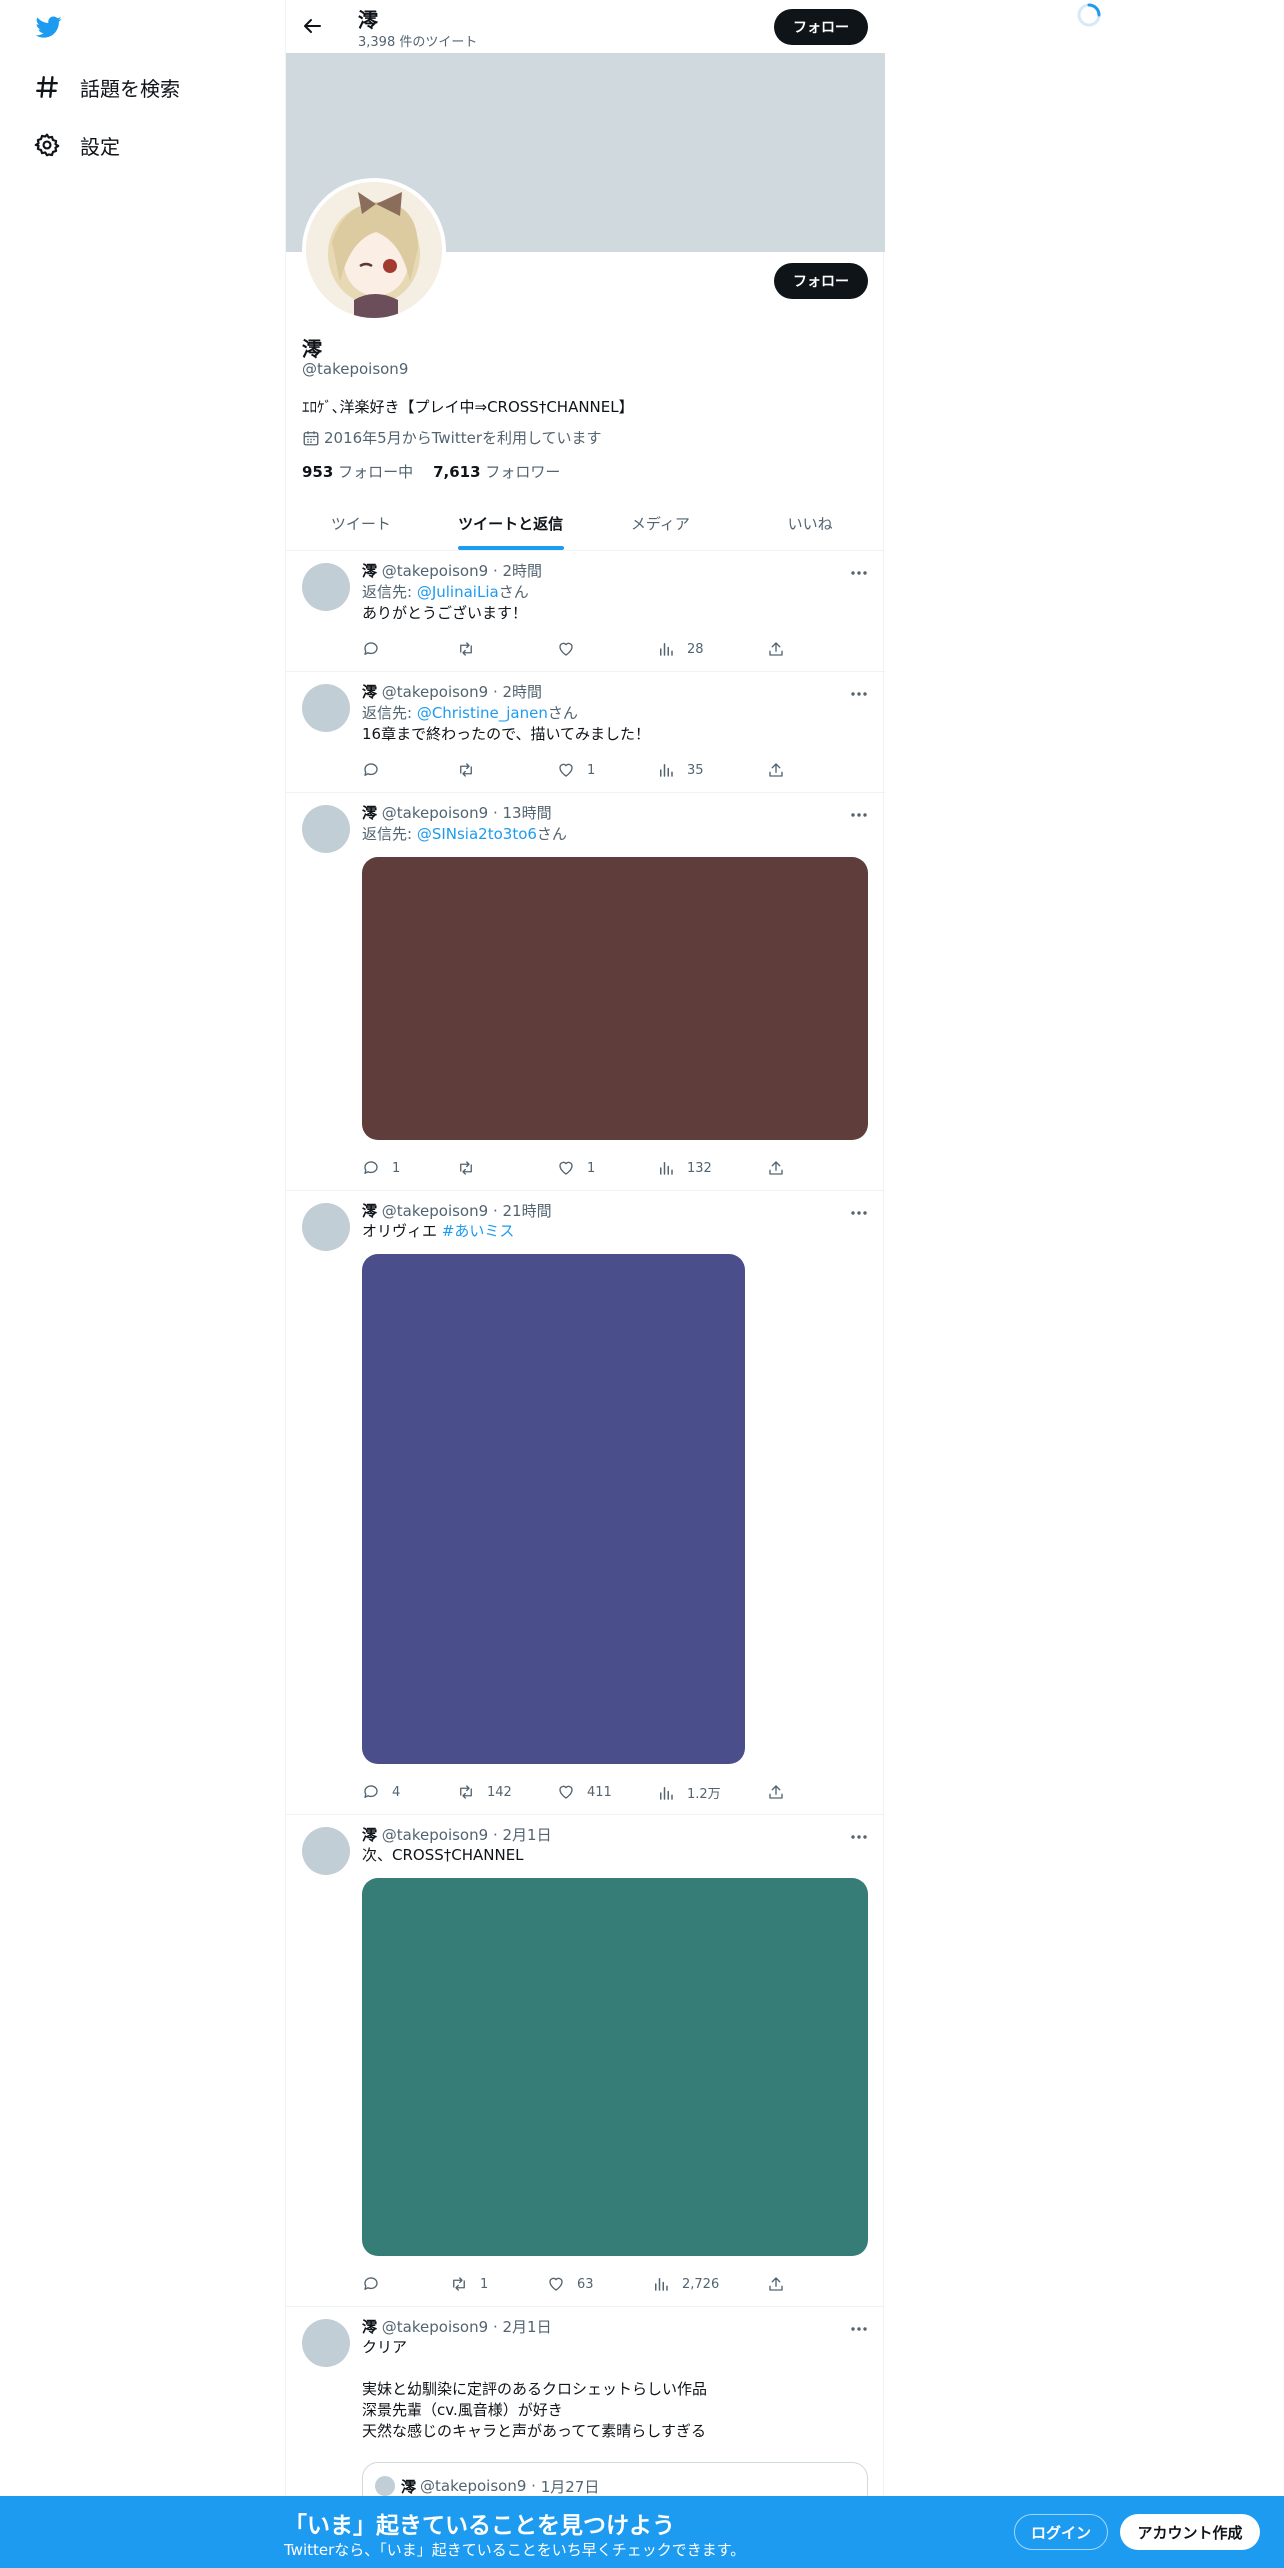 The height and width of the screenshot is (2568, 1284). I want to click on view-count: 35, so click(695, 770).